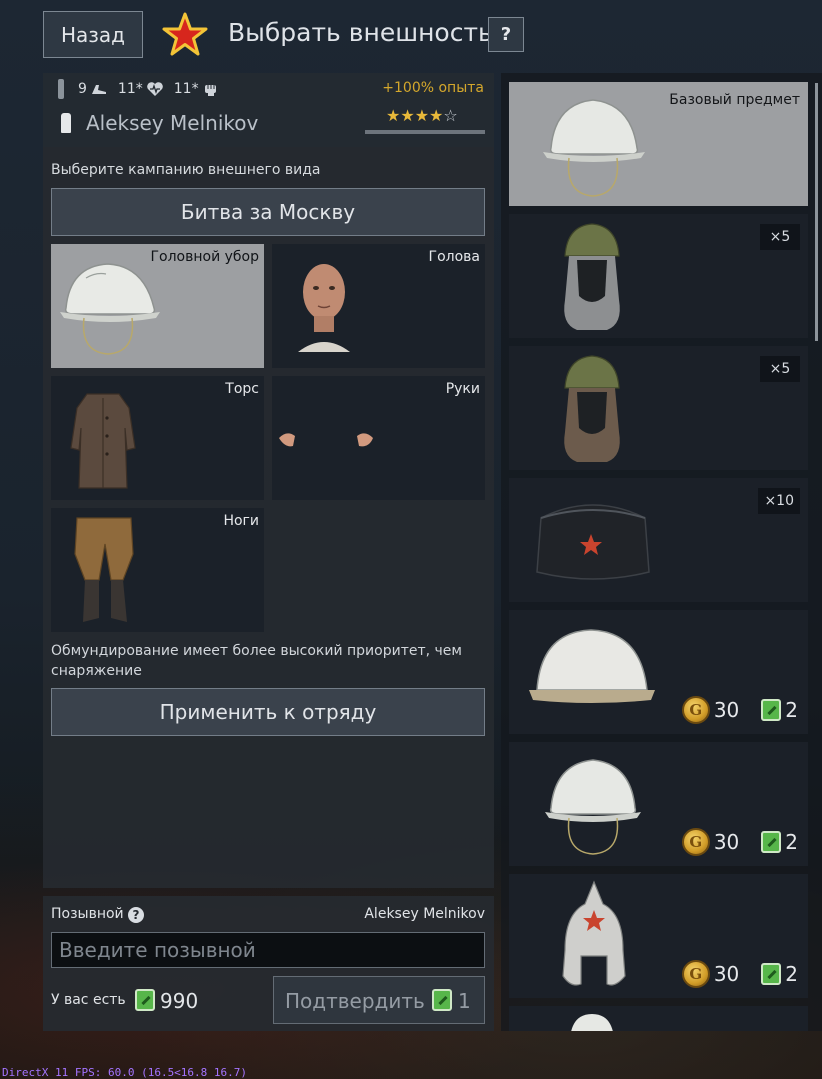  What do you see at coordinates (268, 712) in the screenshot?
I see `apply-to-squad-button: Применить к отряду` at bounding box center [268, 712].